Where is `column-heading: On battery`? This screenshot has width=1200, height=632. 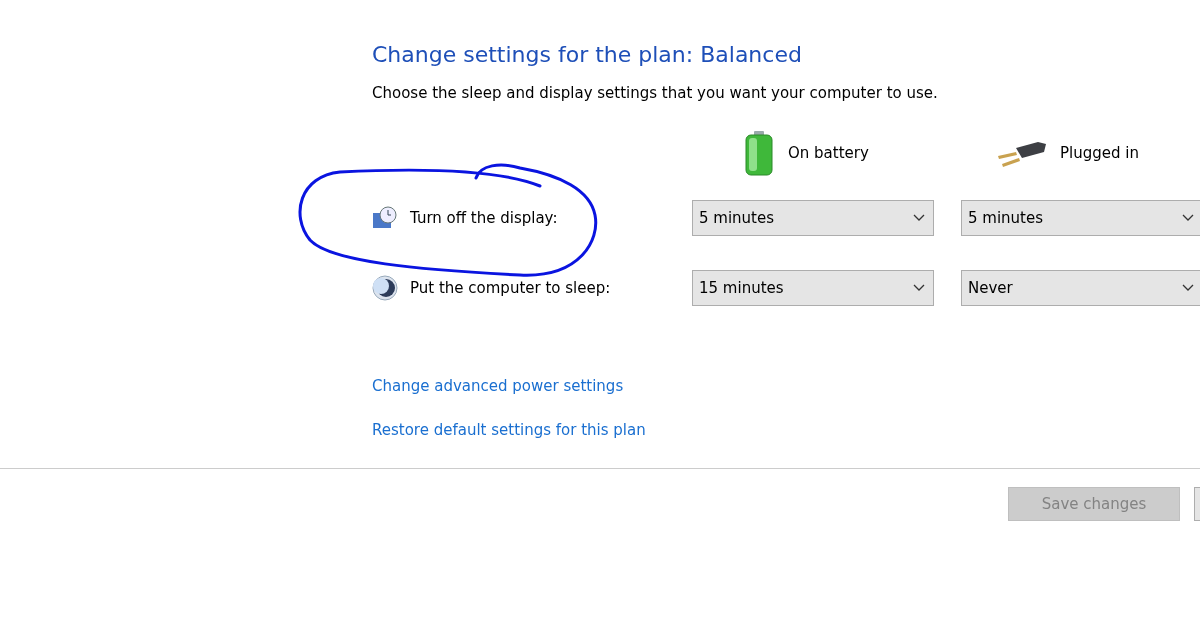 column-heading: On battery is located at coordinates (828, 153).